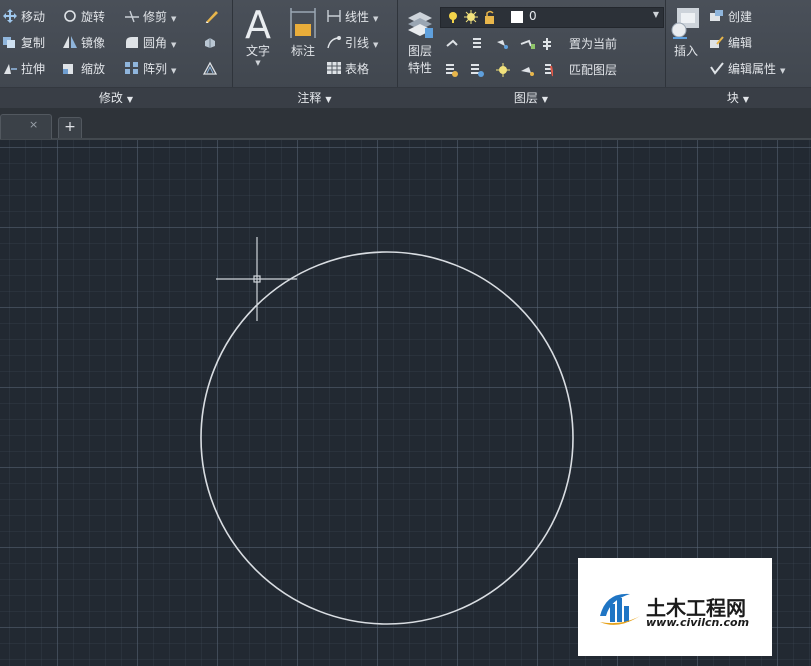 The image size is (811, 666). Describe the element at coordinates (70, 16) in the screenshot. I see `rotate-icon` at that location.